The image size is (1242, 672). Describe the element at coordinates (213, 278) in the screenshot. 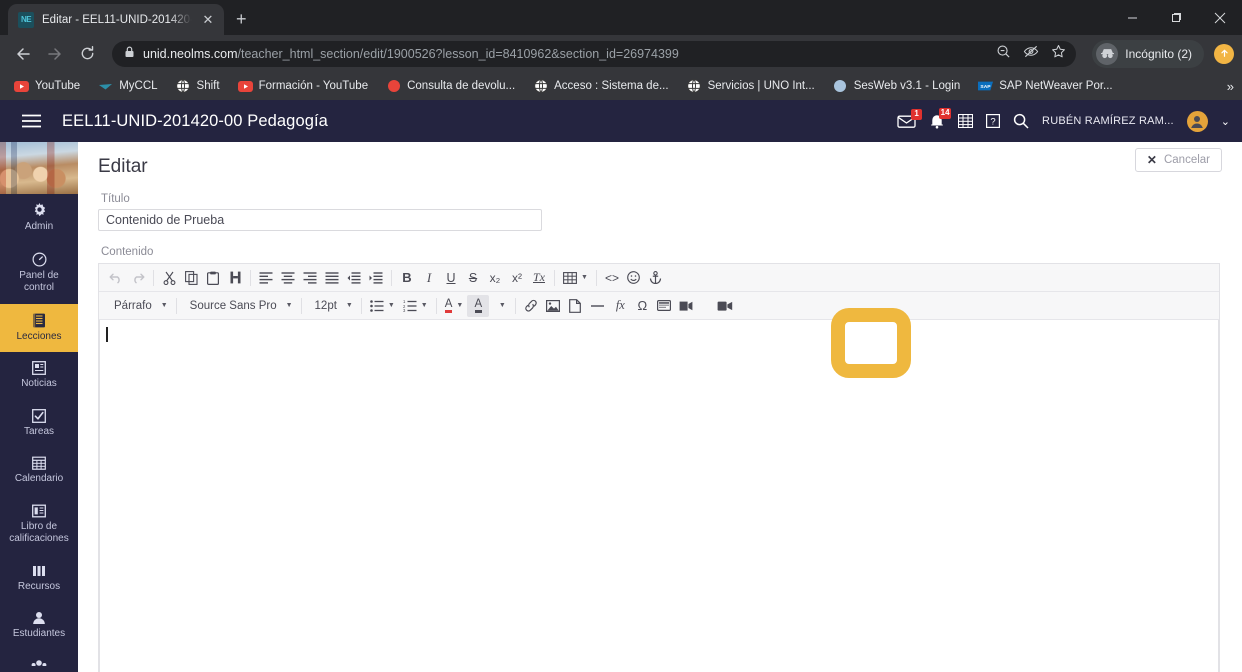

I see `paste-button` at that location.